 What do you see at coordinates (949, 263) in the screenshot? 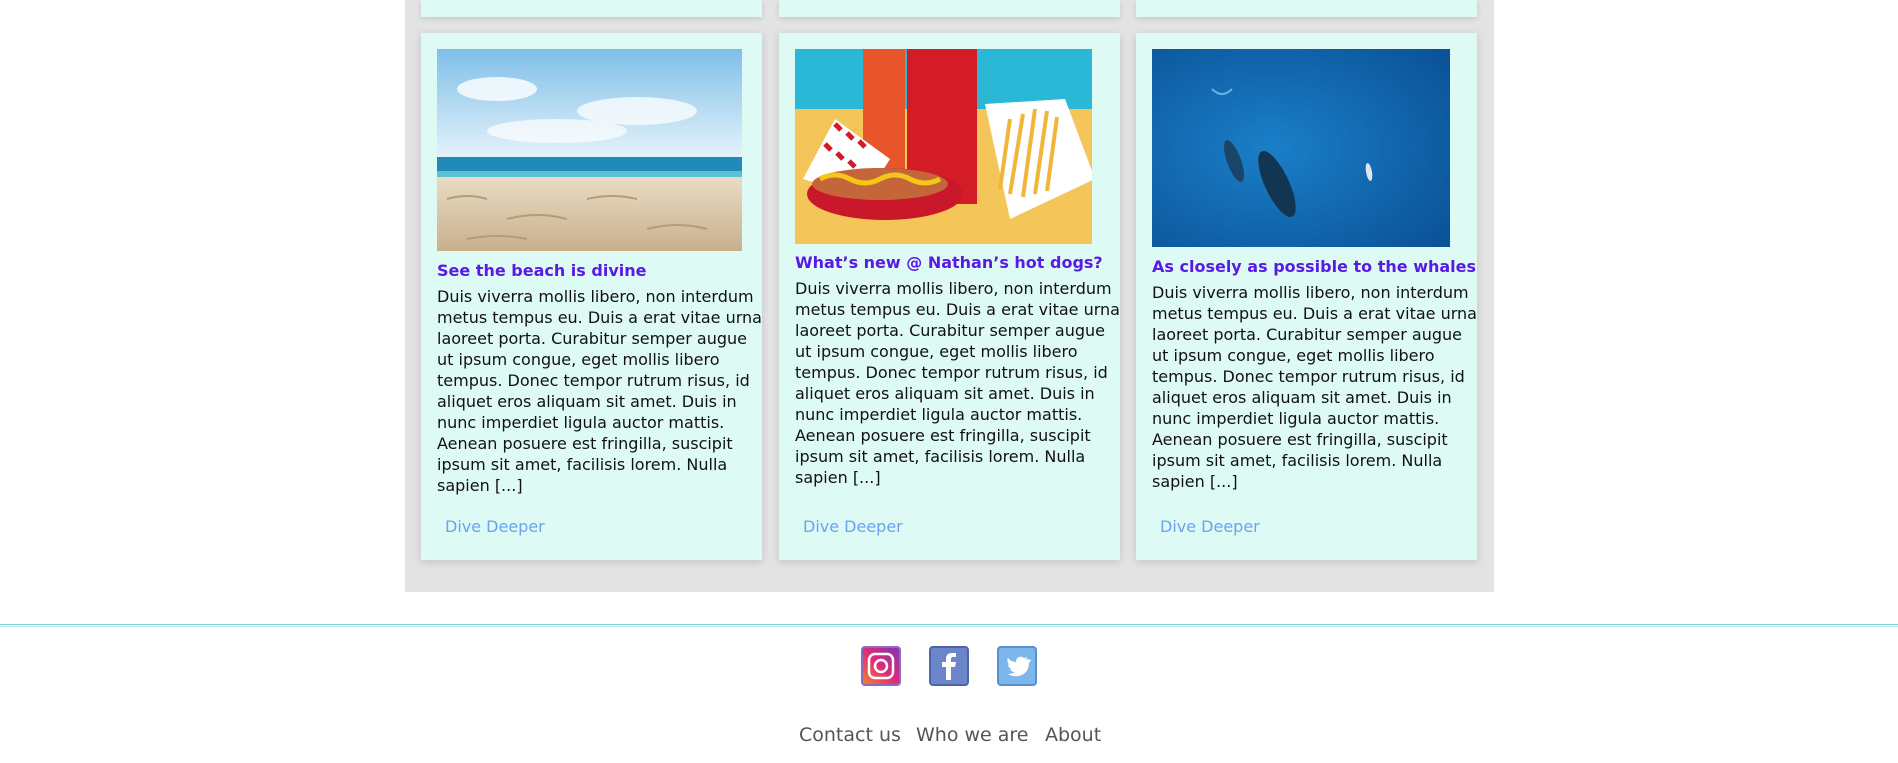
I see `card-title: What’s new @ Nathan’s hot dogs?` at bounding box center [949, 263].